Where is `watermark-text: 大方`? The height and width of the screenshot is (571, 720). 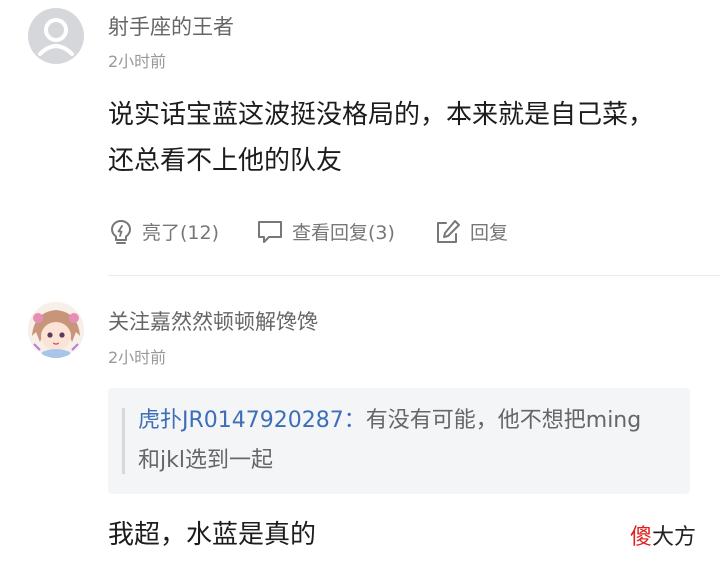
watermark-text: 大方 is located at coordinates (674, 537).